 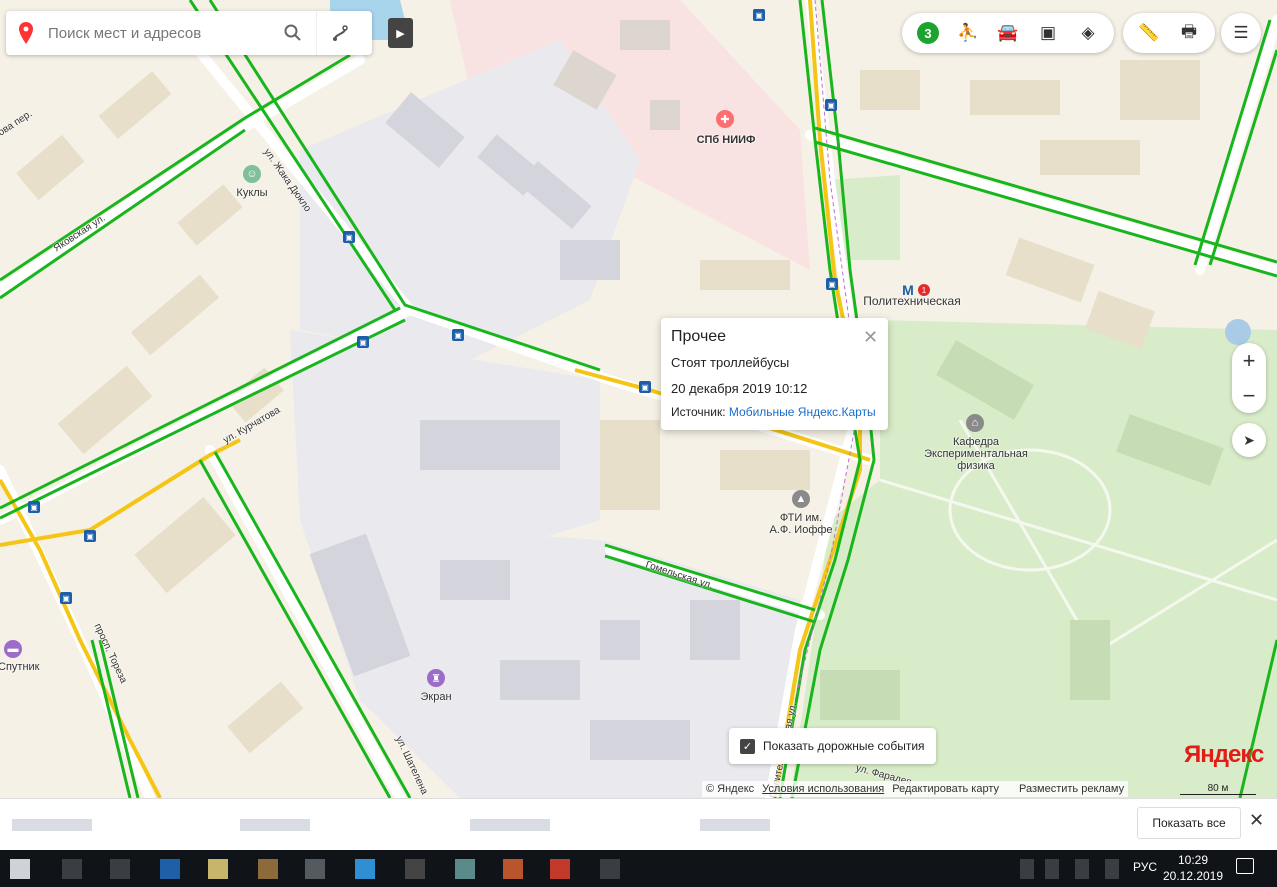 What do you see at coordinates (1189, 33) in the screenshot?
I see `print-icon: 🖶` at bounding box center [1189, 33].